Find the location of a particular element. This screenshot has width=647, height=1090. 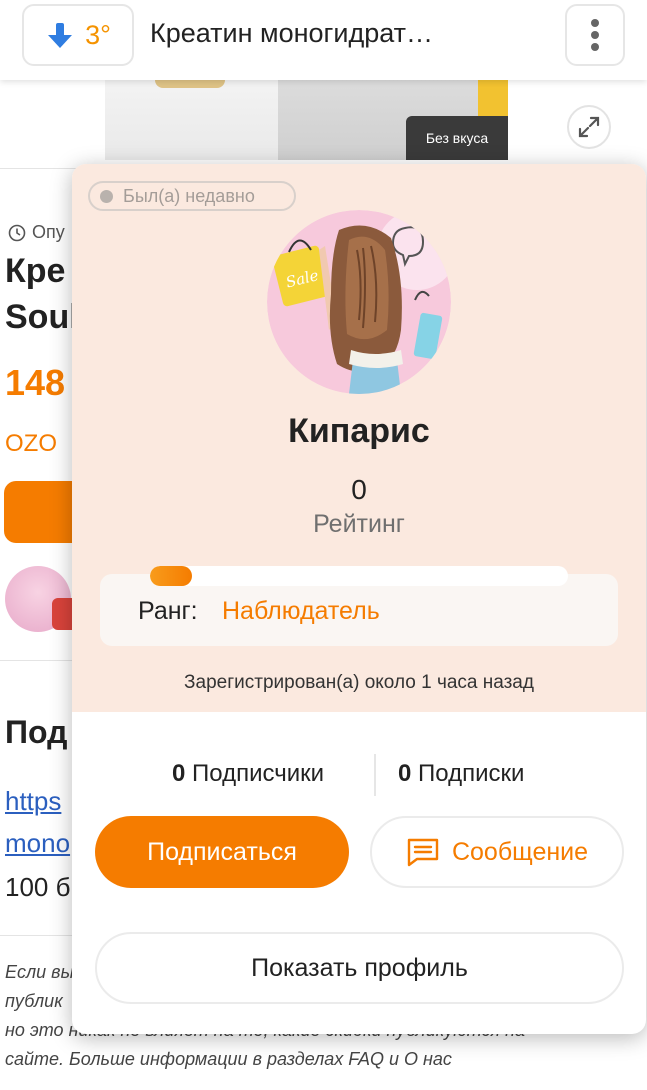

avatar-illustration: Sale is located at coordinates (359, 302).